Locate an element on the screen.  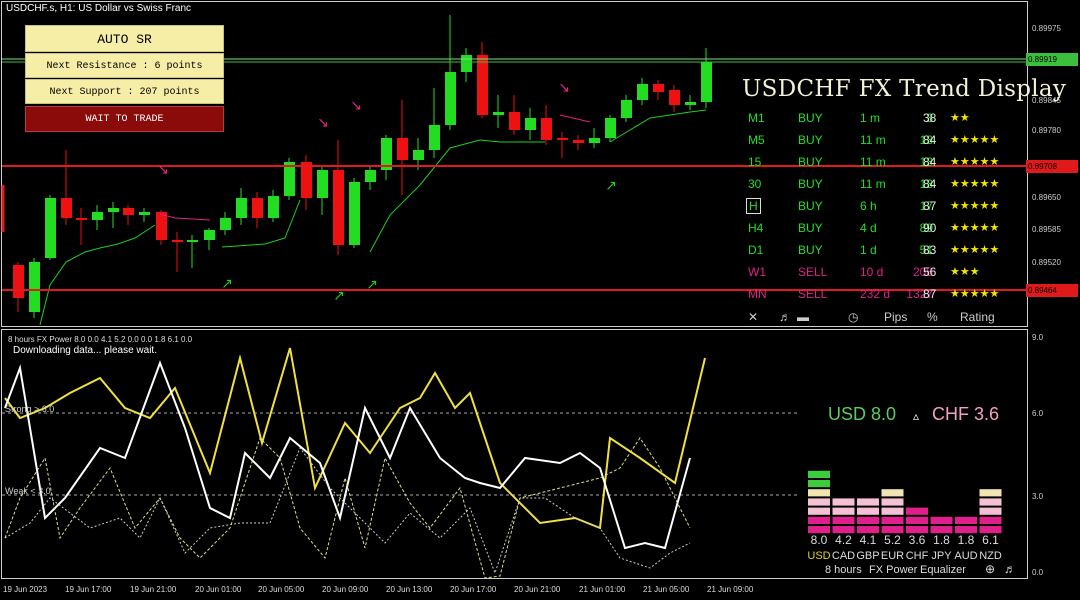
trend-stars: ★★ is located at coordinates (960, 118).